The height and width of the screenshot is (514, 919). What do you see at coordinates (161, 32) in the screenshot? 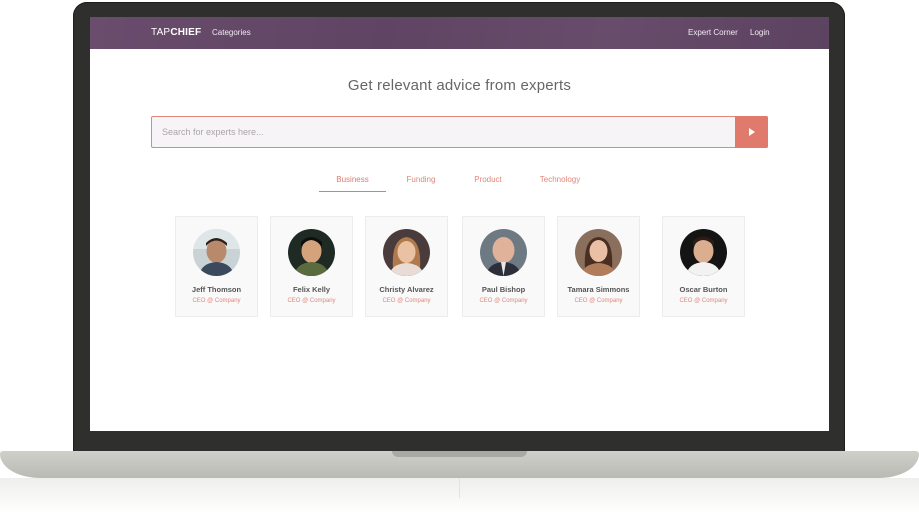
I see `brand-logo-light: TAP` at bounding box center [161, 32].